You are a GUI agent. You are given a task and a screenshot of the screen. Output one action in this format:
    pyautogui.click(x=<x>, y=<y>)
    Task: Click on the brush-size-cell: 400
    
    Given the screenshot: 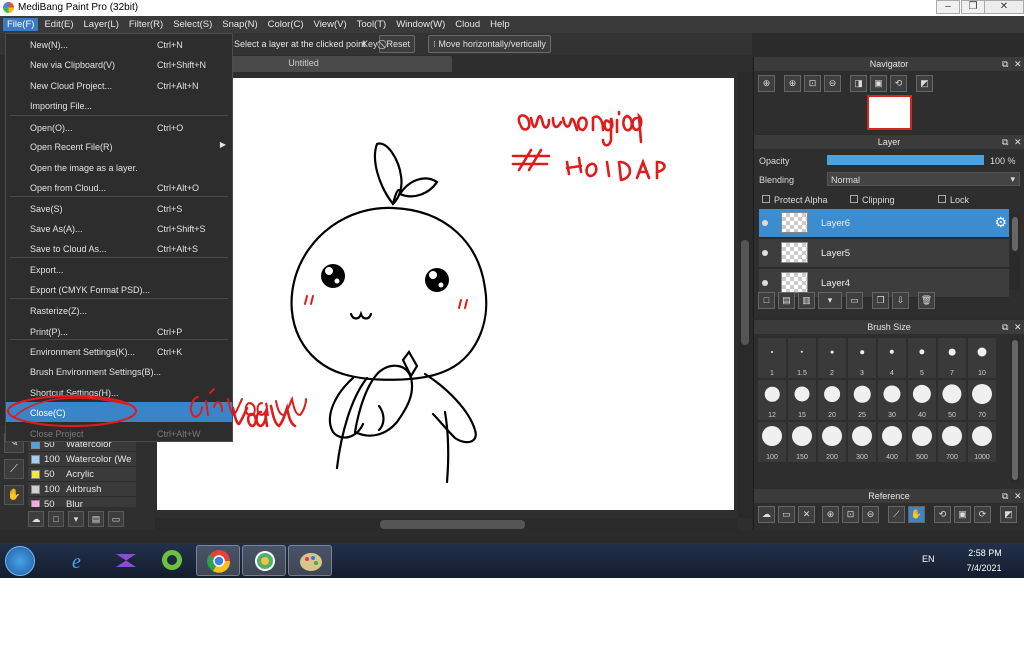 What is the action you would take?
    pyautogui.click(x=892, y=442)
    